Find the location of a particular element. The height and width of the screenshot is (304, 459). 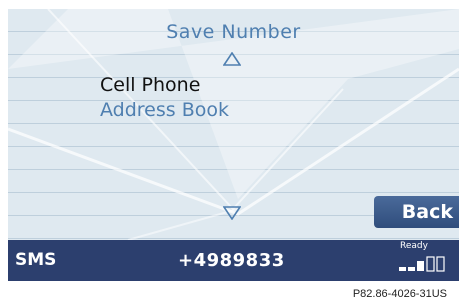

screen-title: Save Number is located at coordinates (233, 32).